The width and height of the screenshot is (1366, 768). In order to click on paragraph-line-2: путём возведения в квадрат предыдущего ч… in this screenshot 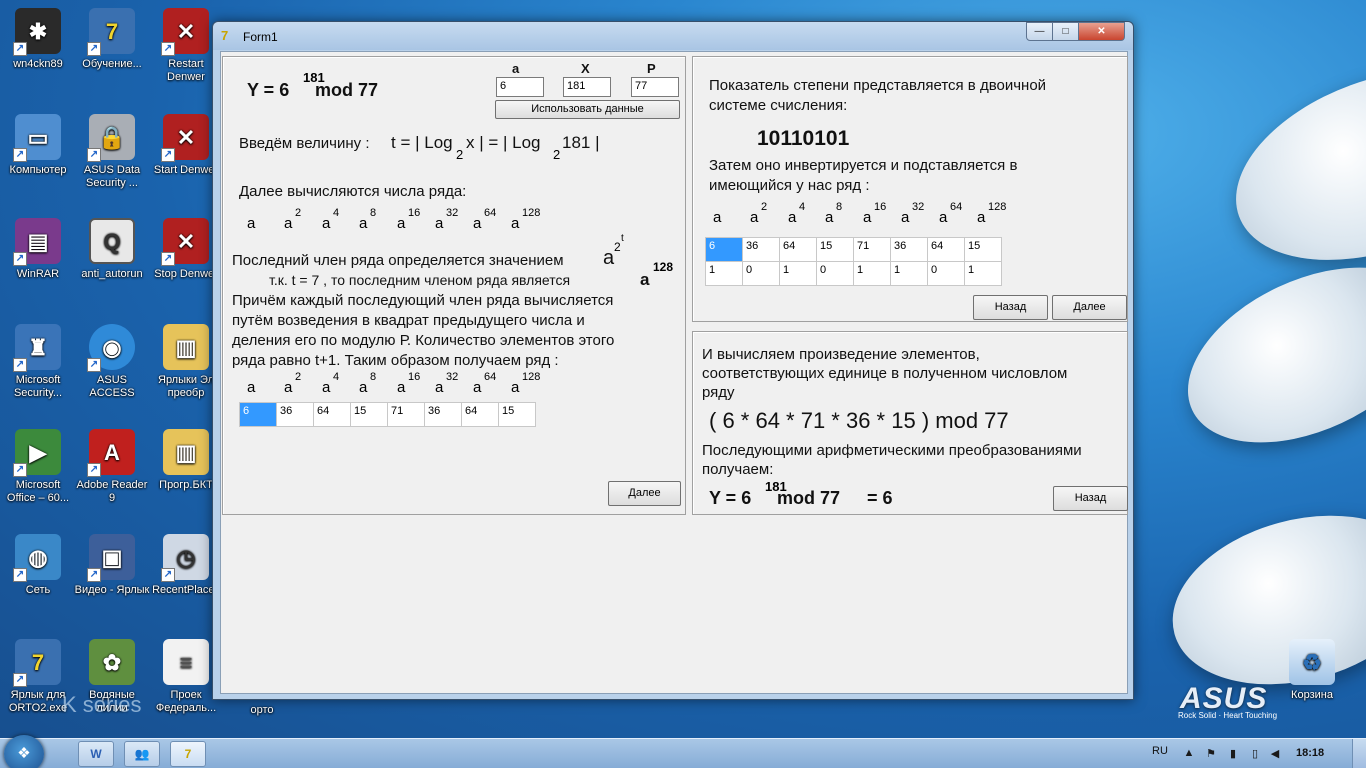, I will do `click(408, 320)`.